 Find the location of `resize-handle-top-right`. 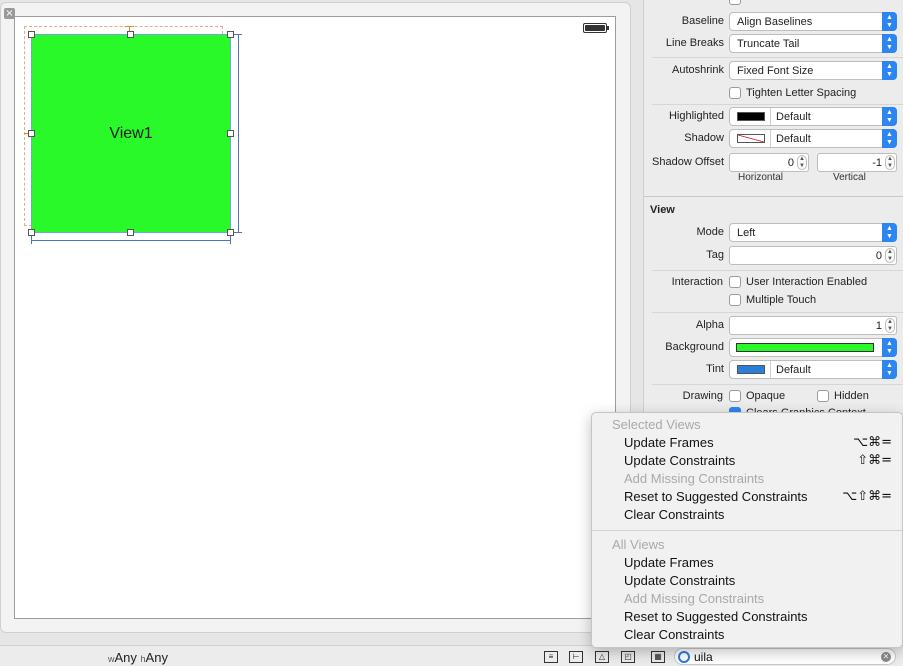

resize-handle-top-right is located at coordinates (230, 34).